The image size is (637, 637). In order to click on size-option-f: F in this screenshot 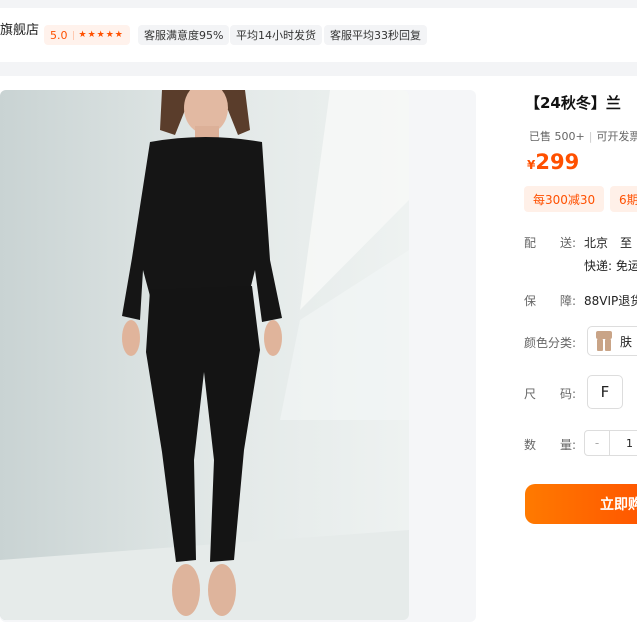, I will do `click(605, 392)`.